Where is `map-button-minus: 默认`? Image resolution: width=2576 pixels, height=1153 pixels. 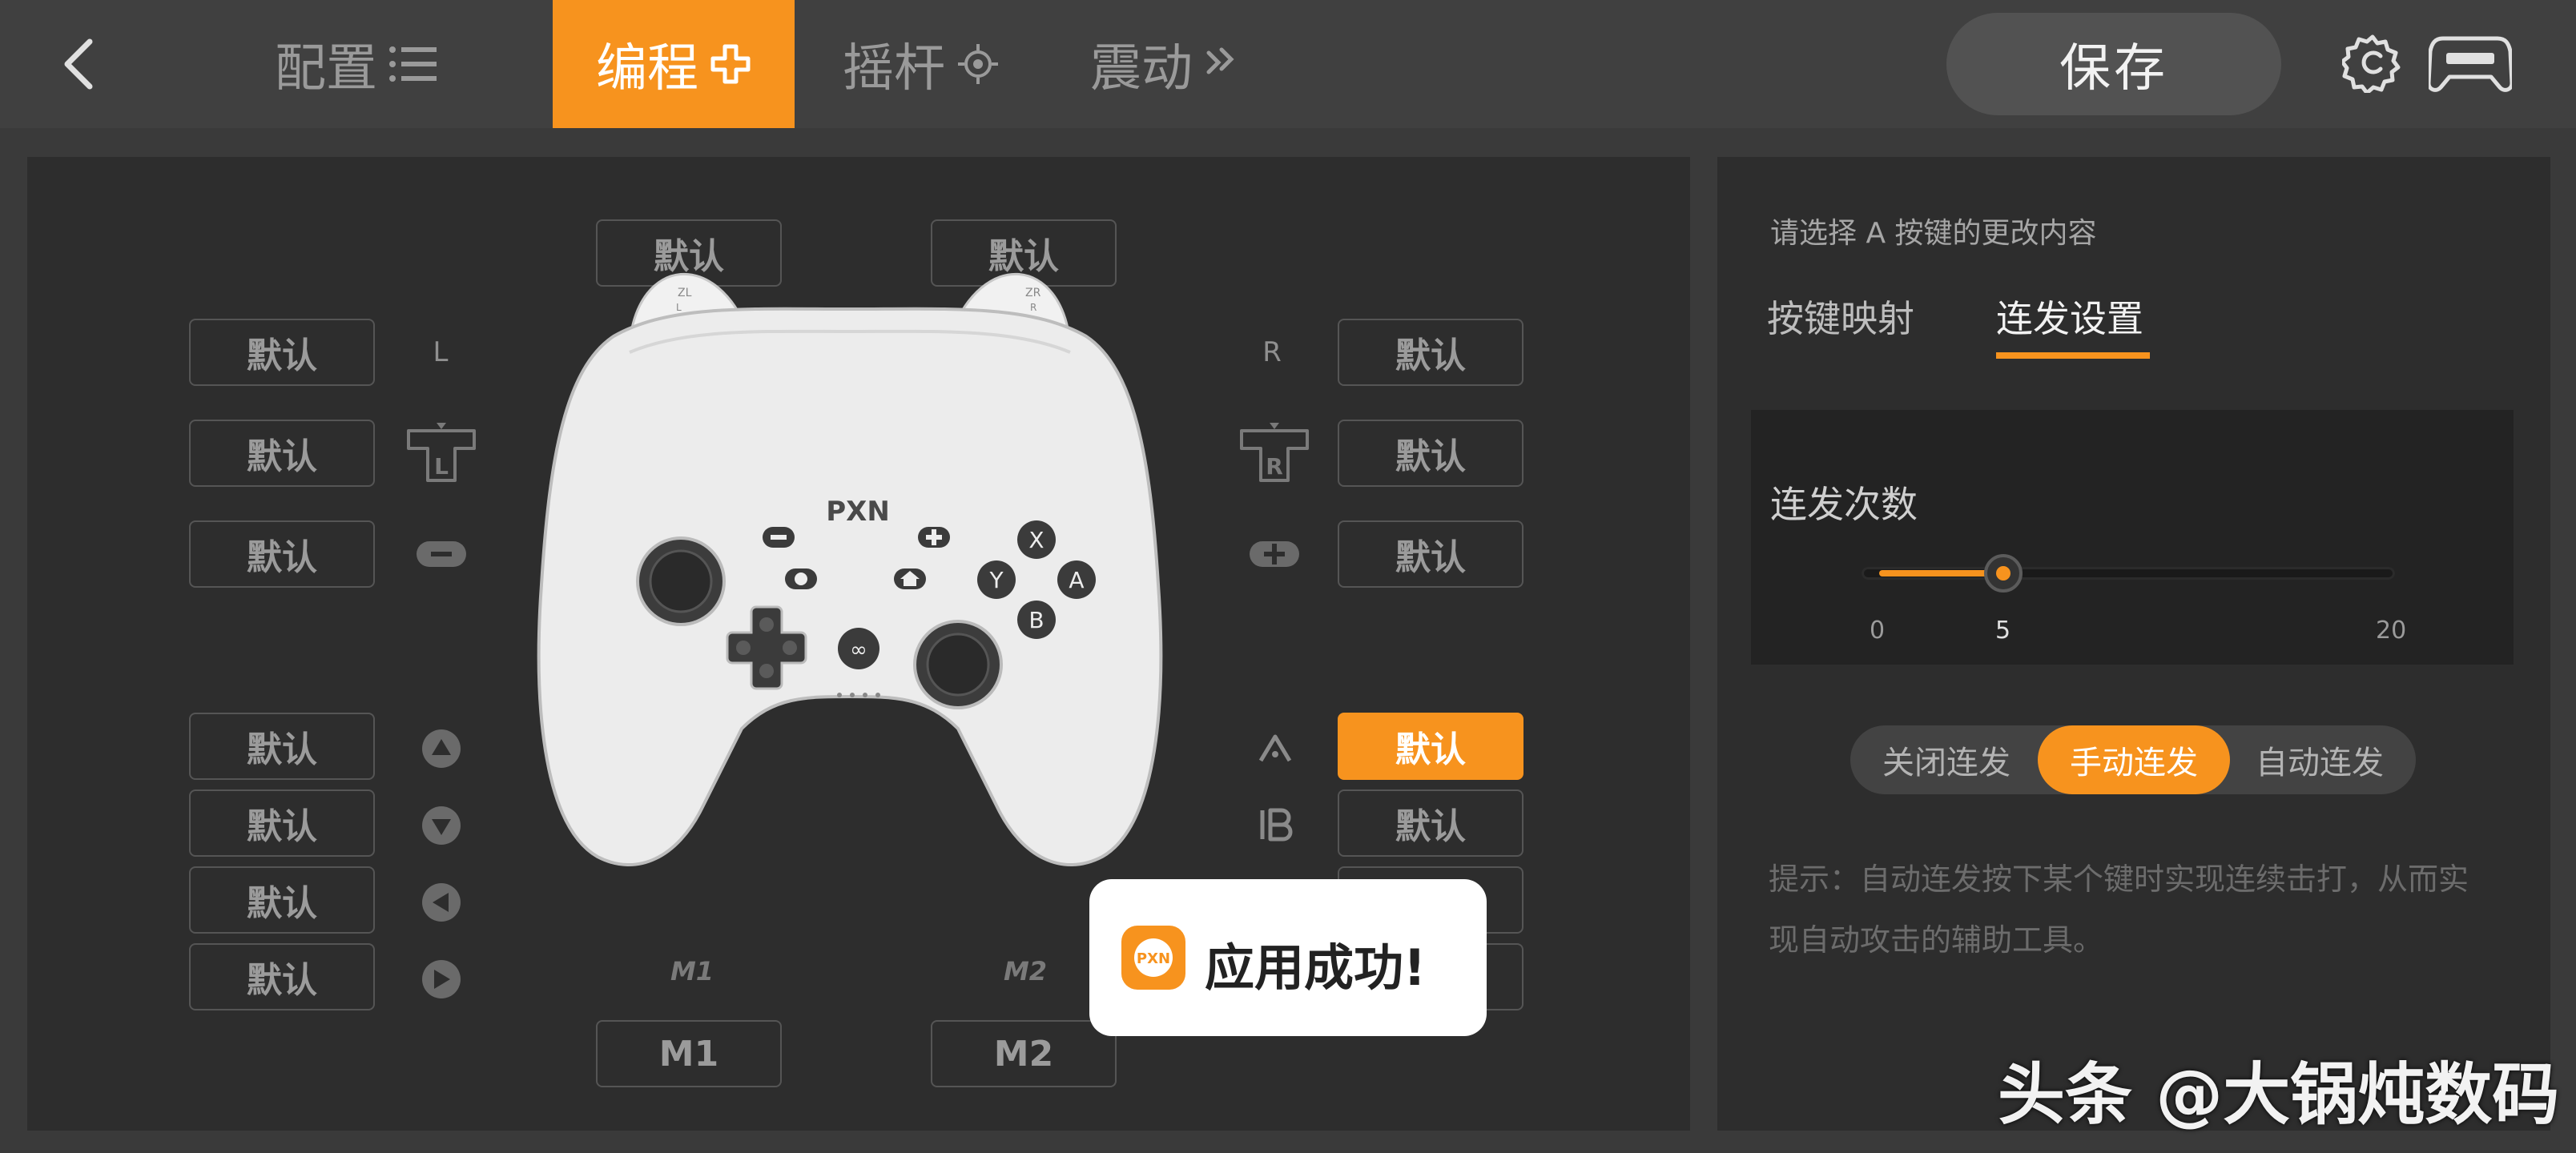 map-button-minus: 默认 is located at coordinates (282, 554).